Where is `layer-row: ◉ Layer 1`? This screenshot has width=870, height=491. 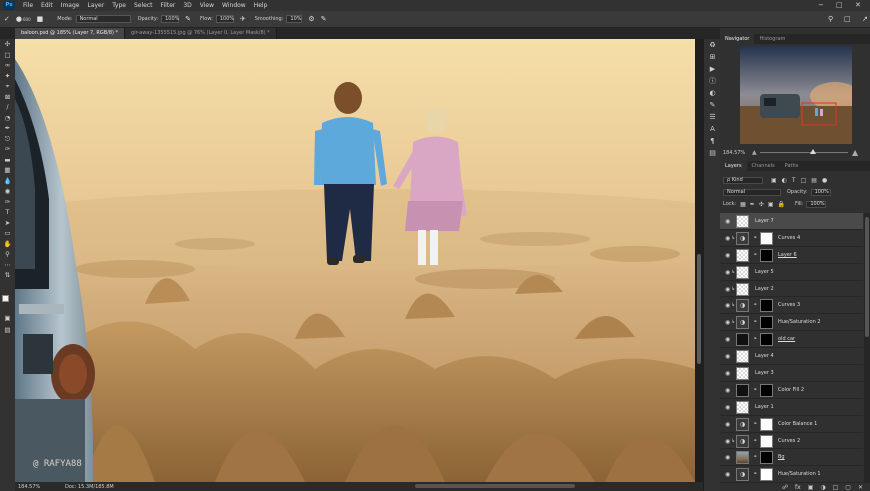 layer-row: ◉ Layer 1 is located at coordinates (791, 407).